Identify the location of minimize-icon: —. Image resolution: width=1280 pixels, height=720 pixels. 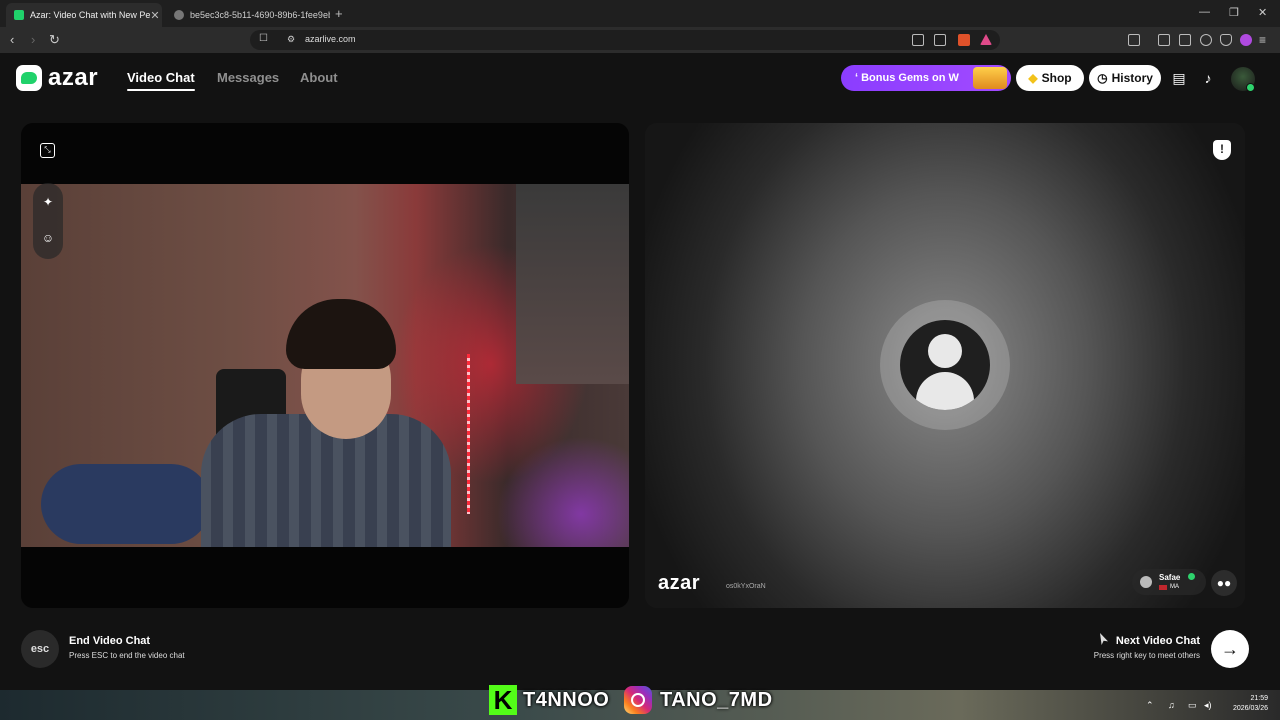
(1204, 12).